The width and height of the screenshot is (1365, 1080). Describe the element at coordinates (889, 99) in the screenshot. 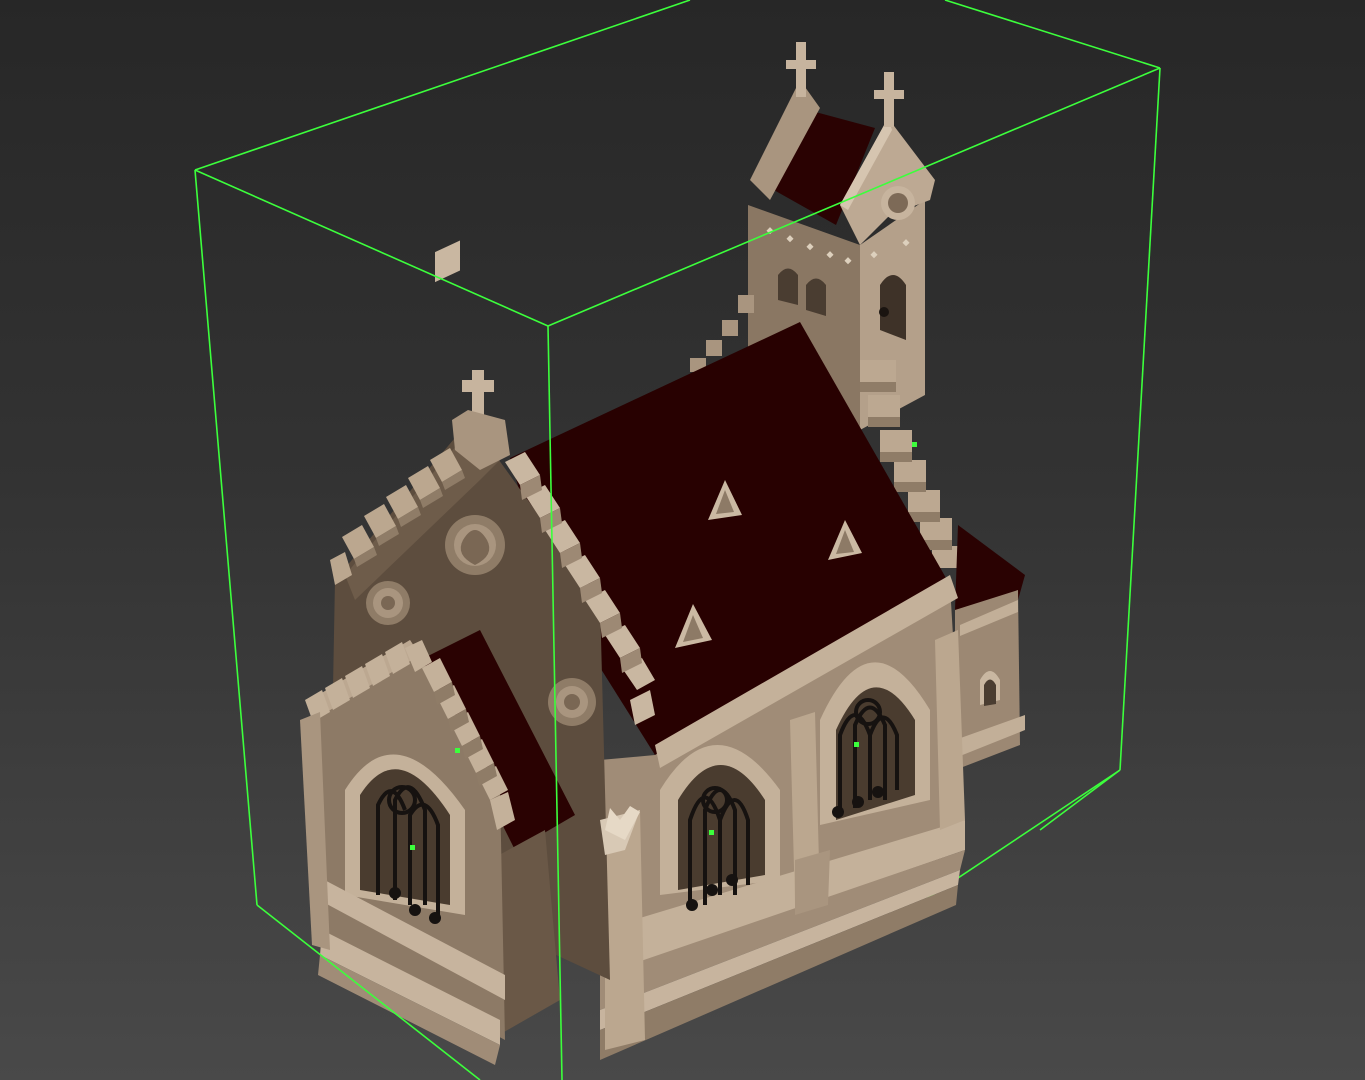

I see `tower-cross-right` at that location.